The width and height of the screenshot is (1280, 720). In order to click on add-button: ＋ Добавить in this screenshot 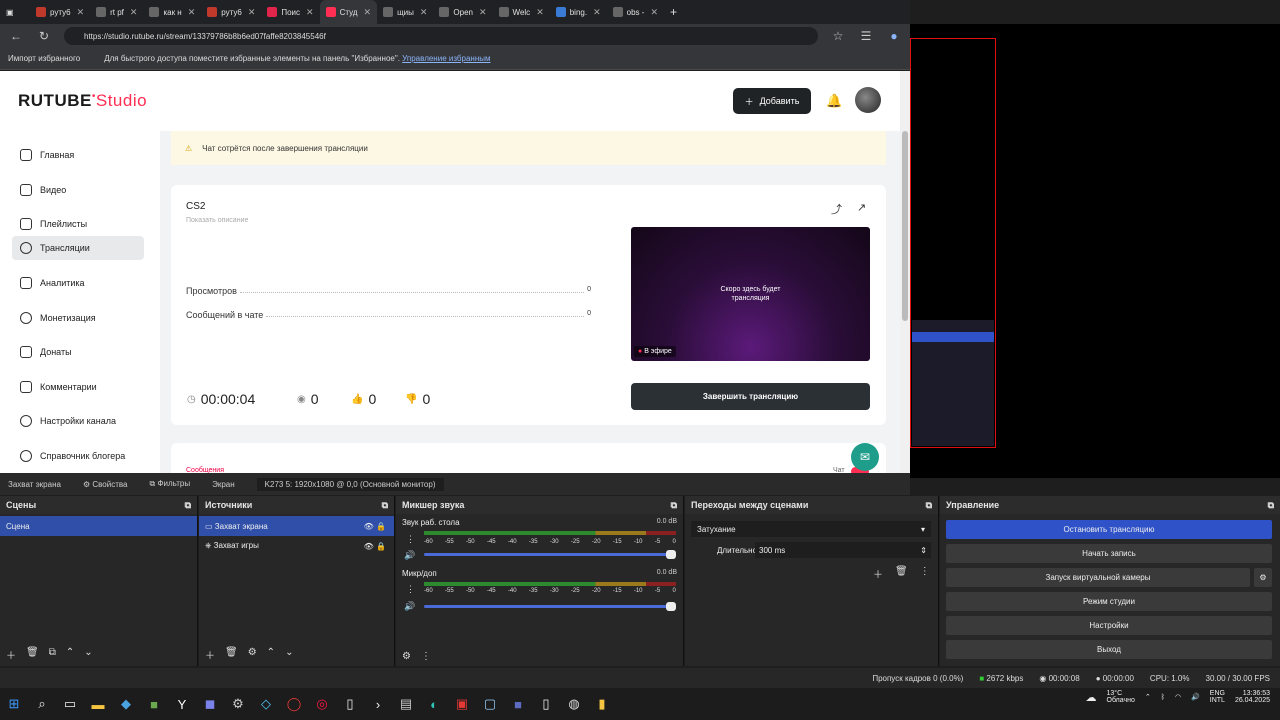, I will do `click(772, 101)`.